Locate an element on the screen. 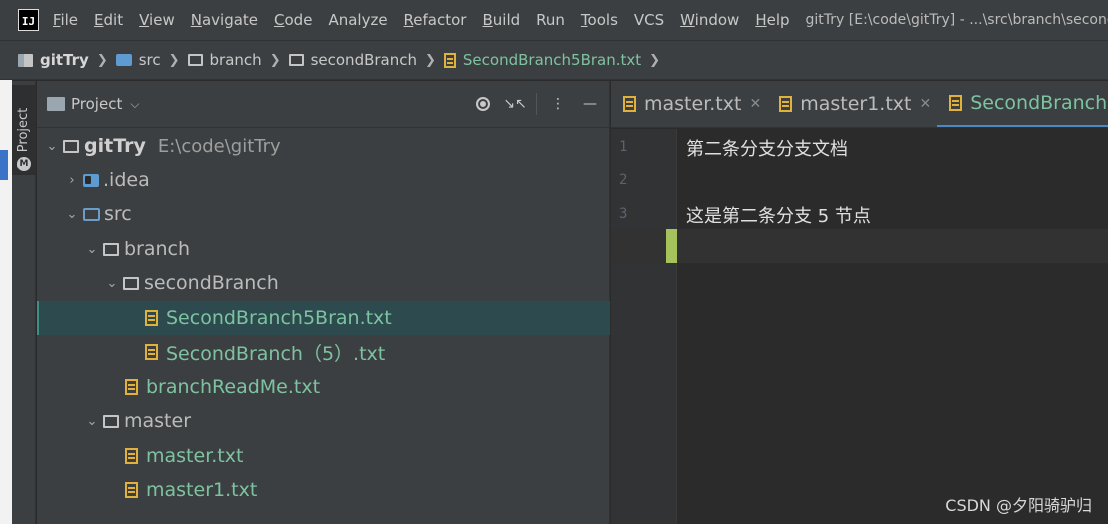 This screenshot has height=524, width=1108. tree-item-root: ⌄ gitTry E:\code\gitTry is located at coordinates (323, 146).